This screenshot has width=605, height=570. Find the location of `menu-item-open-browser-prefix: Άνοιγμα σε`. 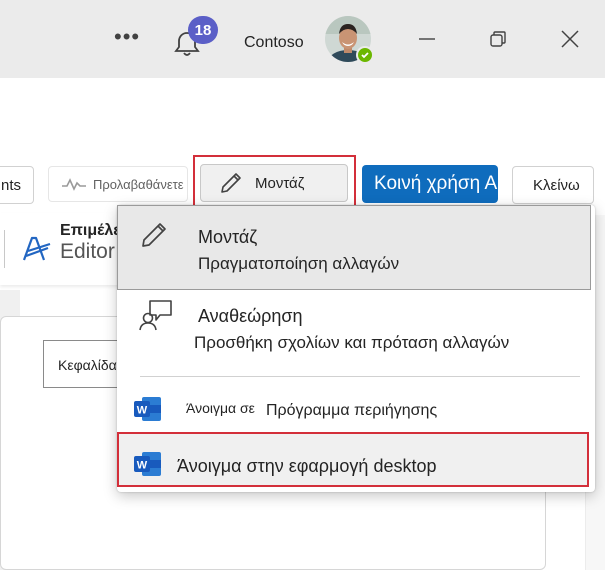

menu-item-open-browser-prefix: Άνοιγμα σε is located at coordinates (220, 408).